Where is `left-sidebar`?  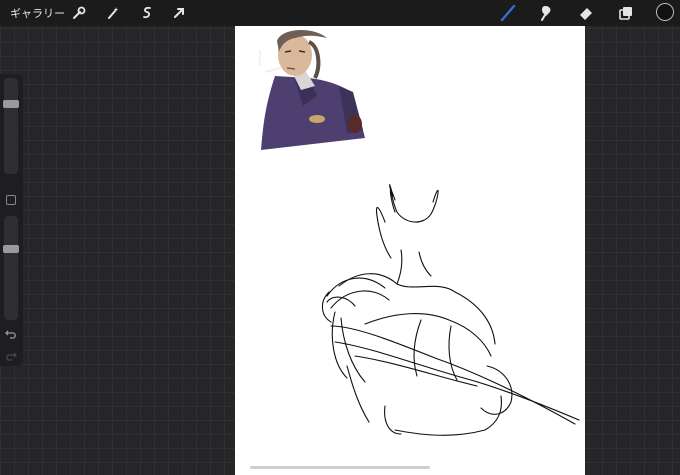 left-sidebar is located at coordinates (11, 220).